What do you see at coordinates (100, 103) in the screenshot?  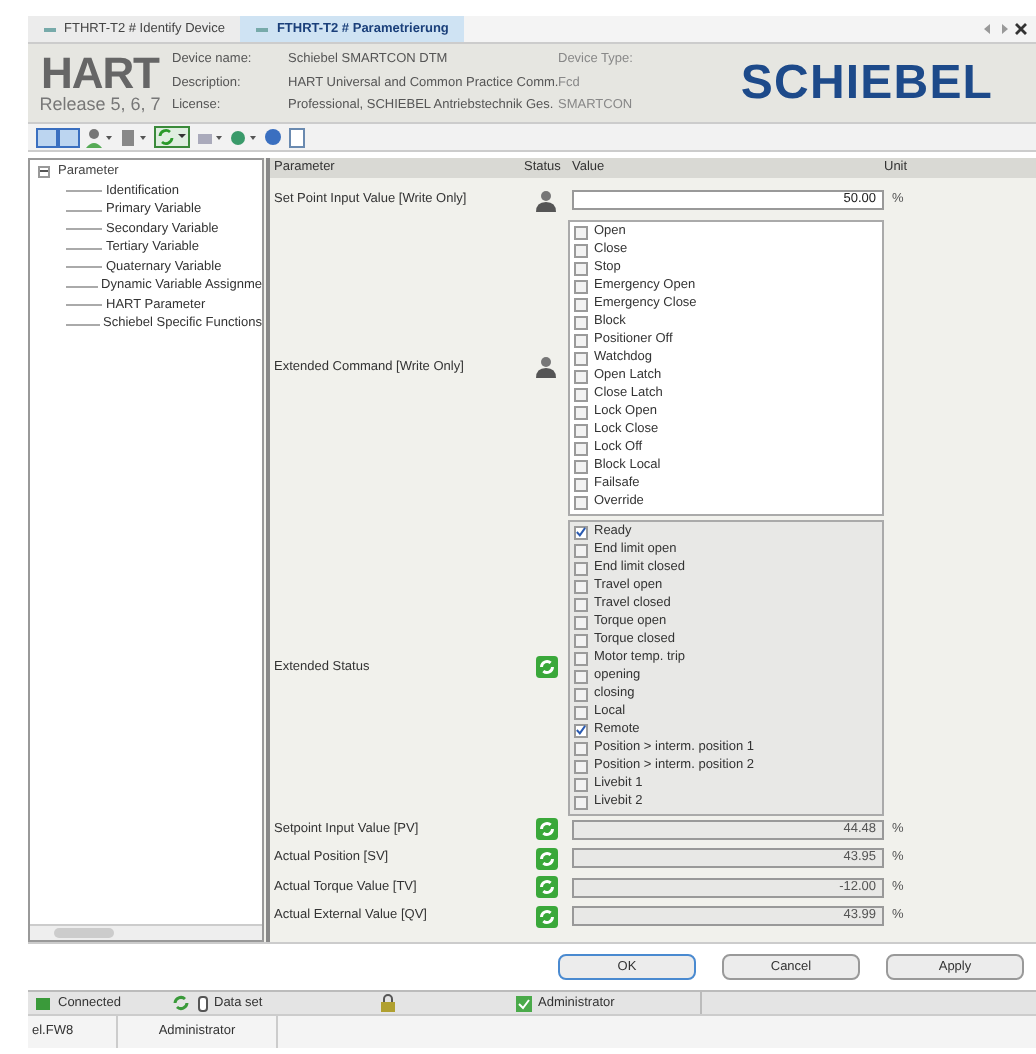 I see `release-label: Release 5, 6, 7` at bounding box center [100, 103].